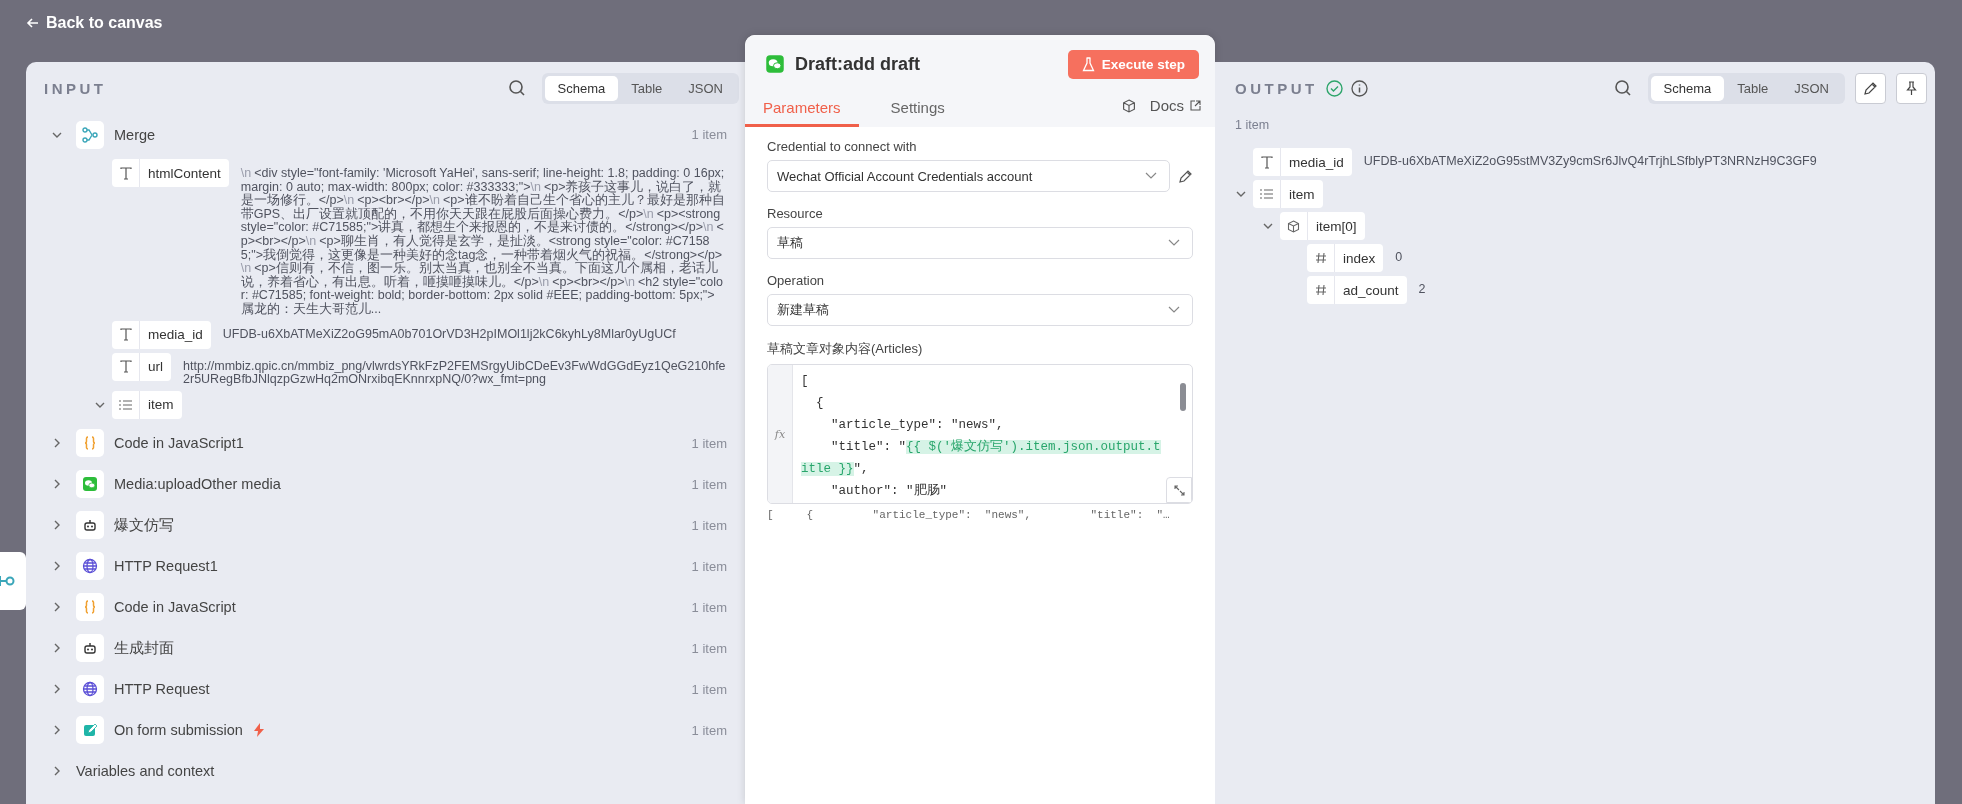 The height and width of the screenshot is (804, 1962). What do you see at coordinates (980, 310) in the screenshot?
I see `select-field: 新建草稿` at bounding box center [980, 310].